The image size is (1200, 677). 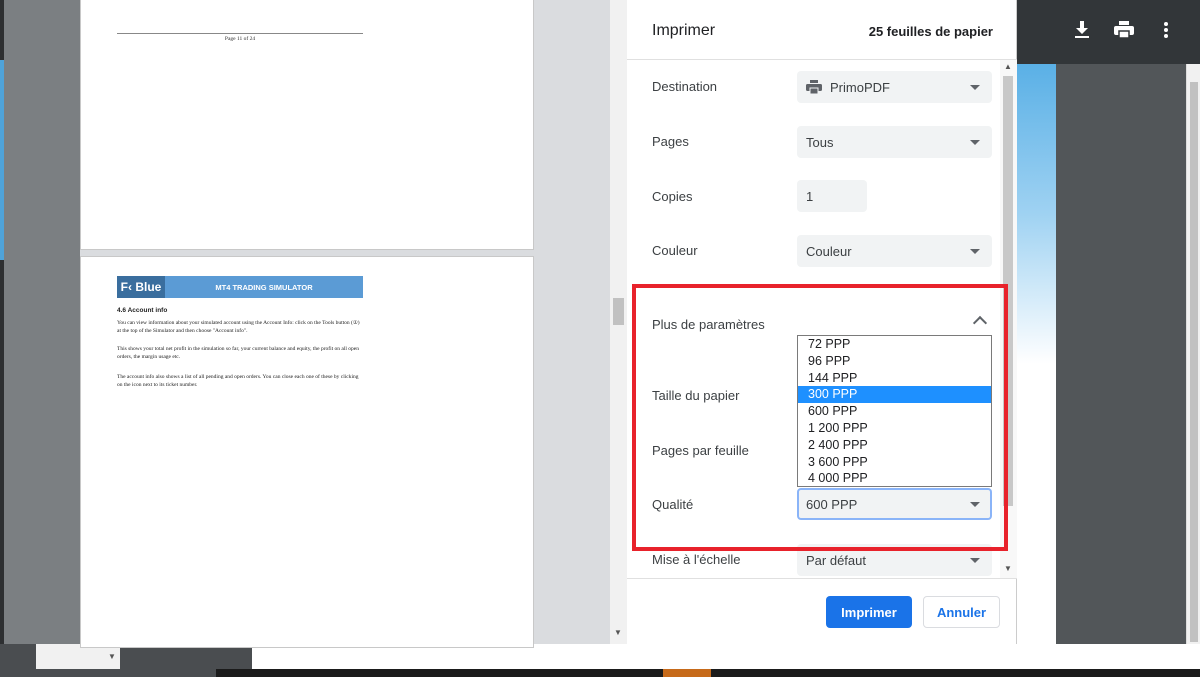 What do you see at coordinates (1166, 30) in the screenshot?
I see `more-vert-icon` at bounding box center [1166, 30].